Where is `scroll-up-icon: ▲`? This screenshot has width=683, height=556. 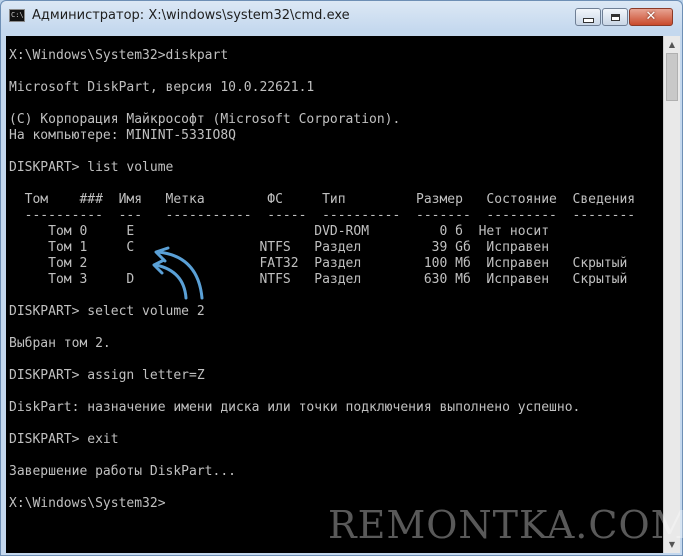 scroll-up-icon: ▲ is located at coordinates (672, 44).